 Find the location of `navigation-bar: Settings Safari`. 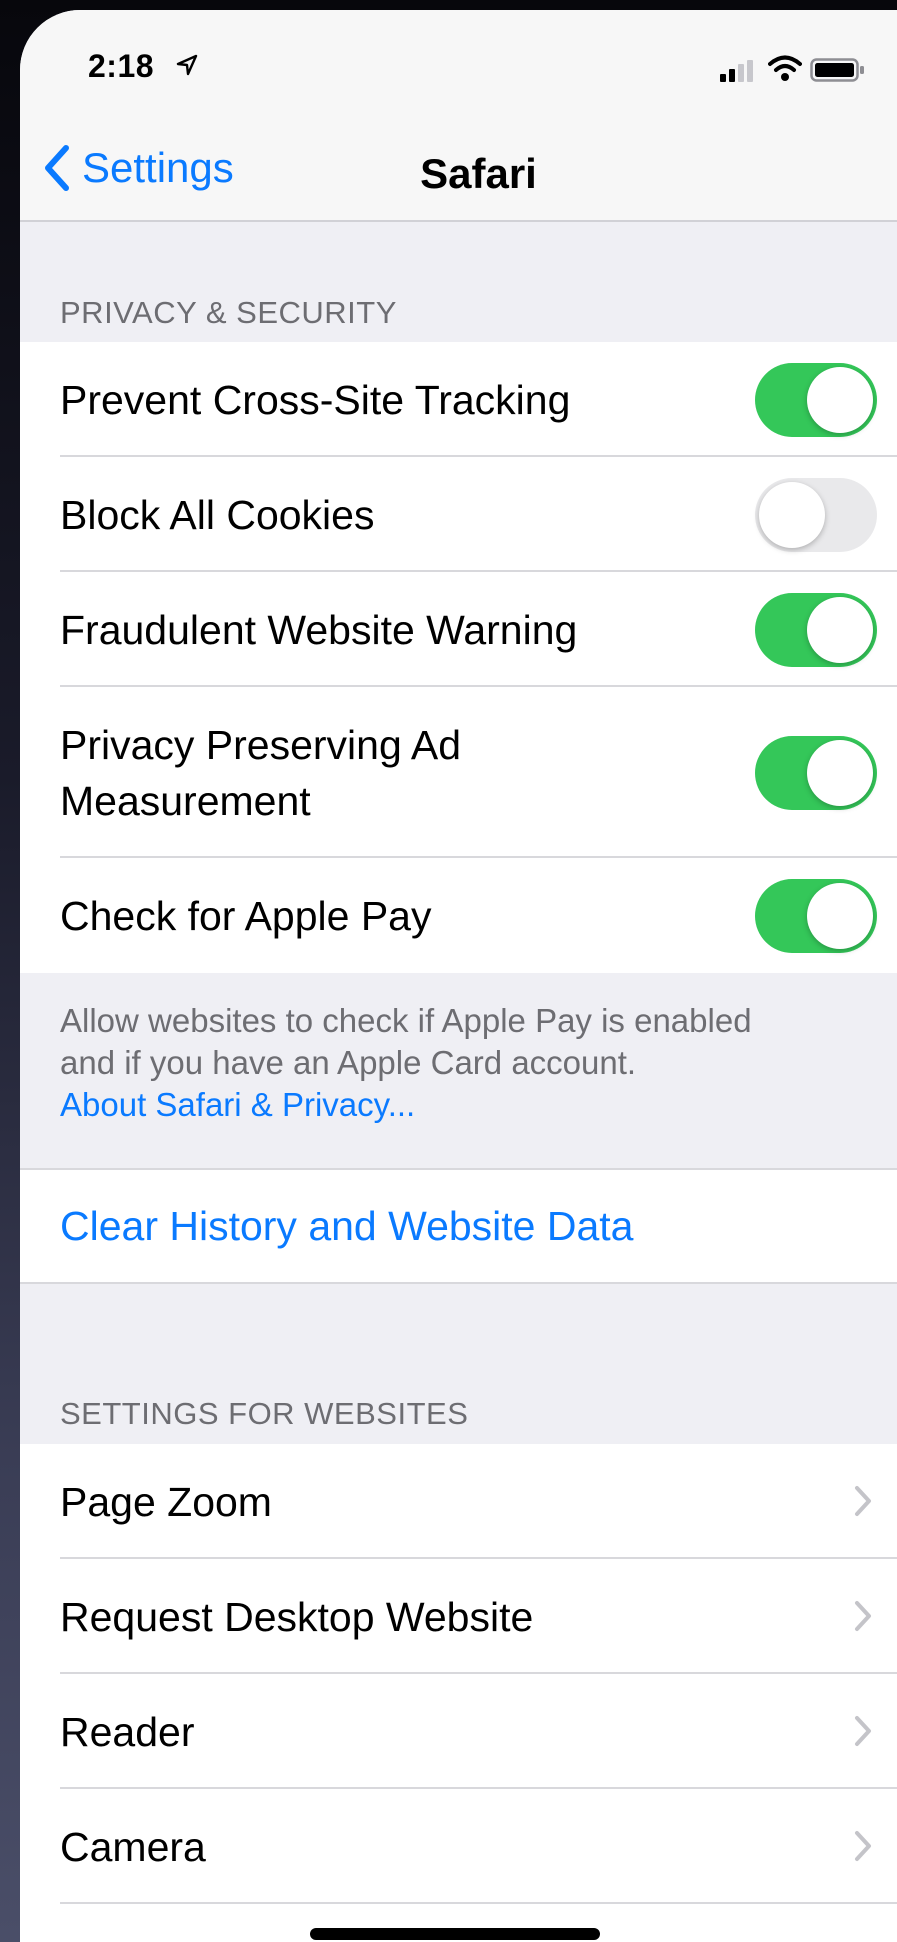

navigation-bar: Settings Safari is located at coordinates (458, 171).